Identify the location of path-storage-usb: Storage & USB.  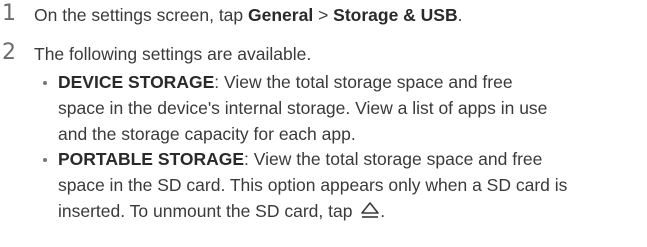
(395, 15).